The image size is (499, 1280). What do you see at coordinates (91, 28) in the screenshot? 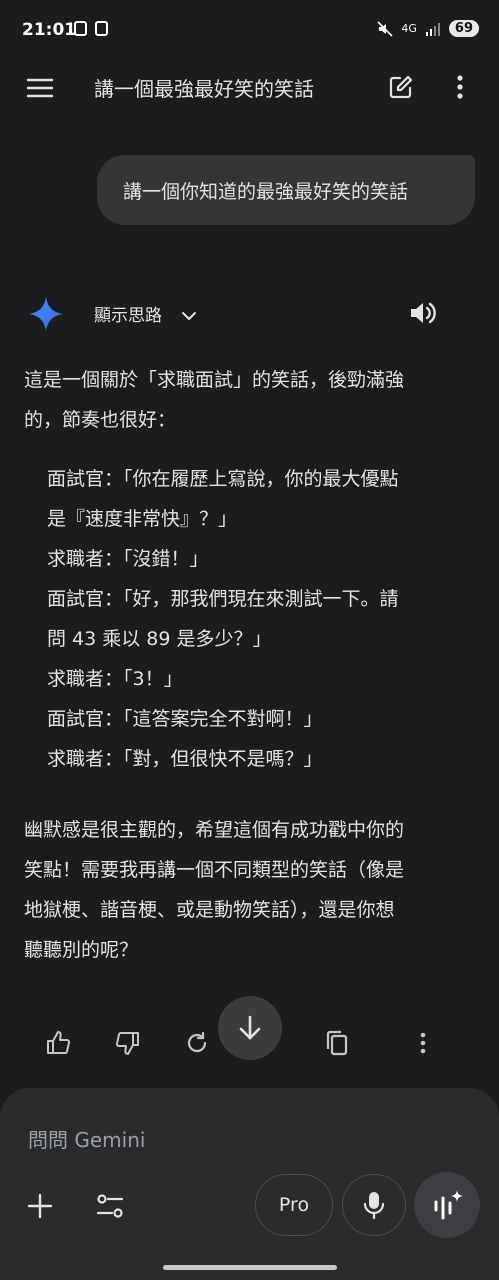
I see `notification-icons` at bounding box center [91, 28].